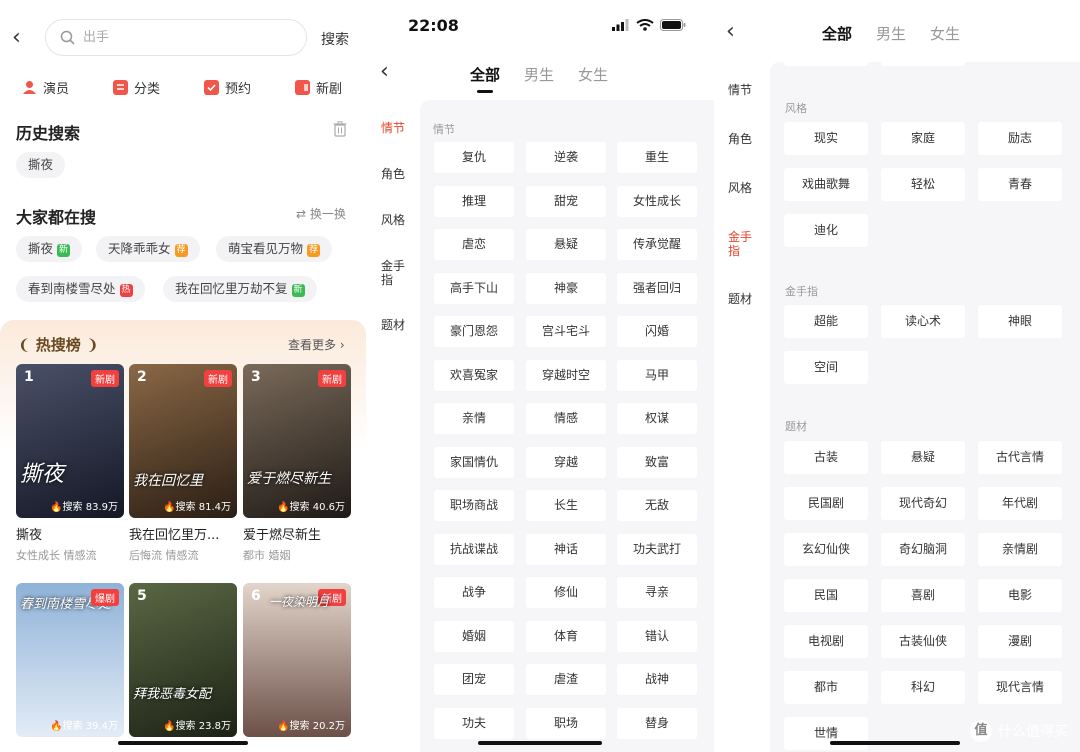 This screenshot has height=752, width=1080. I want to click on plot-tag: 战争, so click(474, 592).